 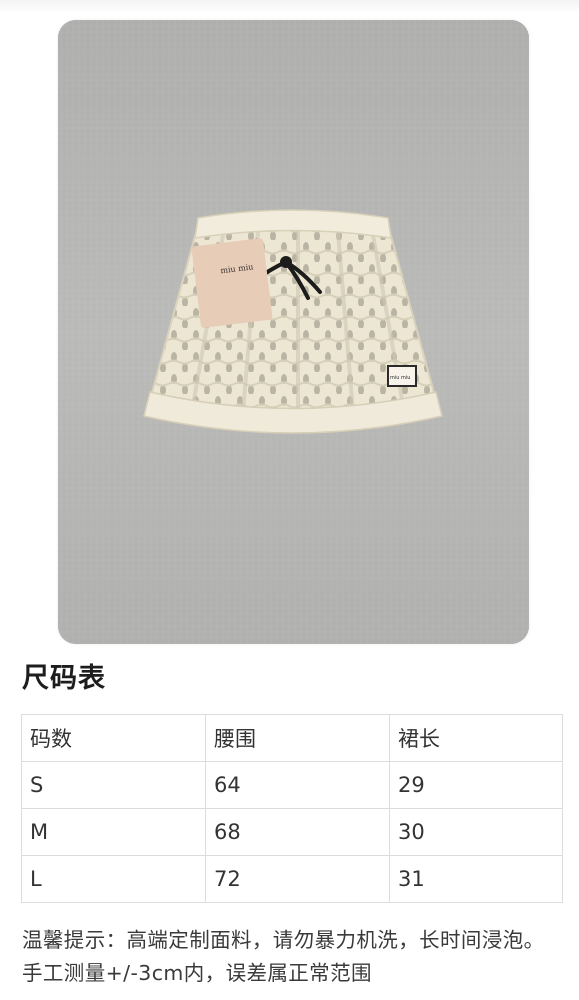 I want to click on header-size: 码数, so click(x=113, y=738).